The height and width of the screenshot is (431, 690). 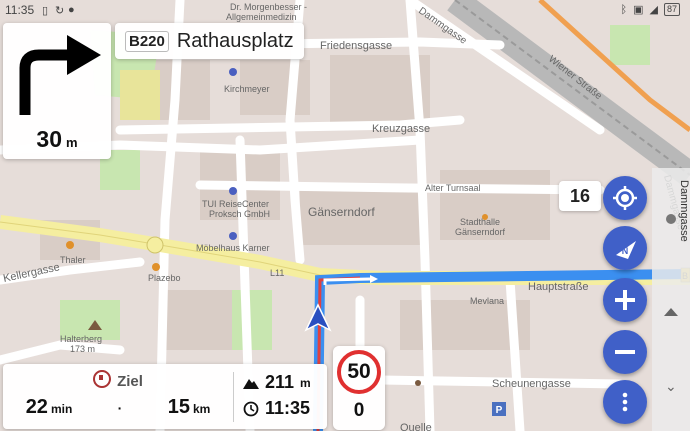 What do you see at coordinates (201, 409) in the screenshot?
I see `remaining-distance-unit: km` at bounding box center [201, 409].